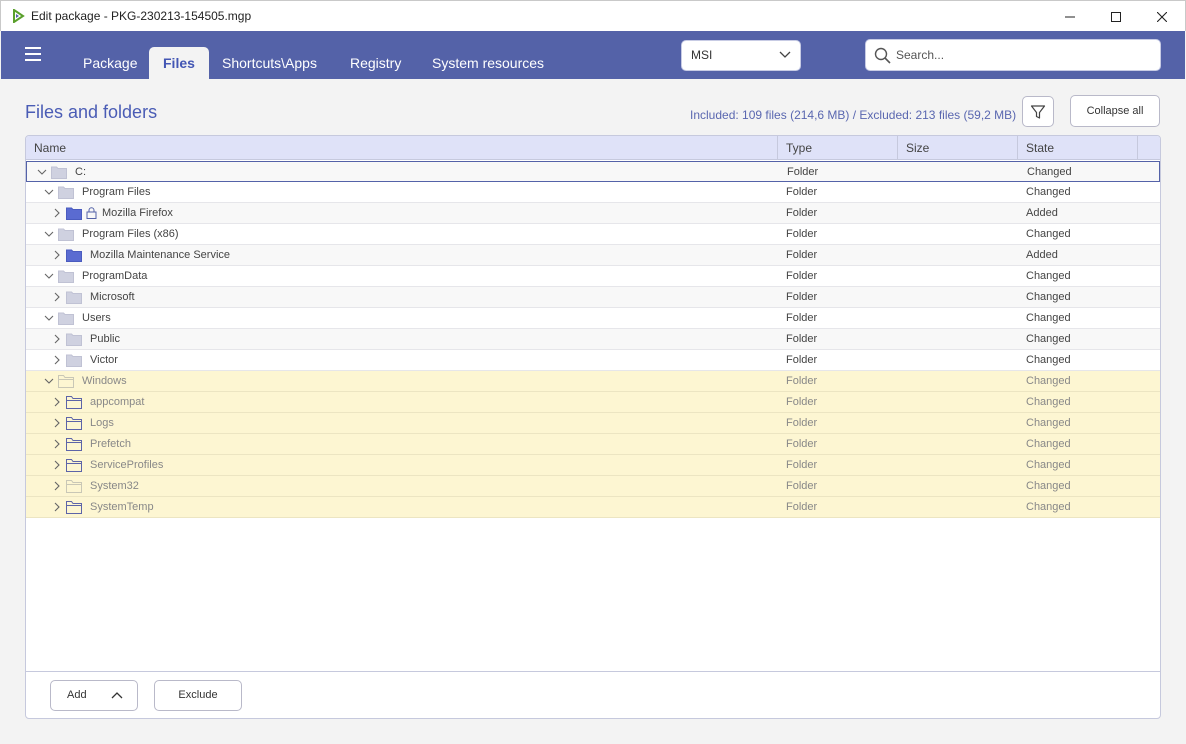 The width and height of the screenshot is (1186, 744). Describe the element at coordinates (117, 402) in the screenshot. I see `row-name: appcompat` at that location.